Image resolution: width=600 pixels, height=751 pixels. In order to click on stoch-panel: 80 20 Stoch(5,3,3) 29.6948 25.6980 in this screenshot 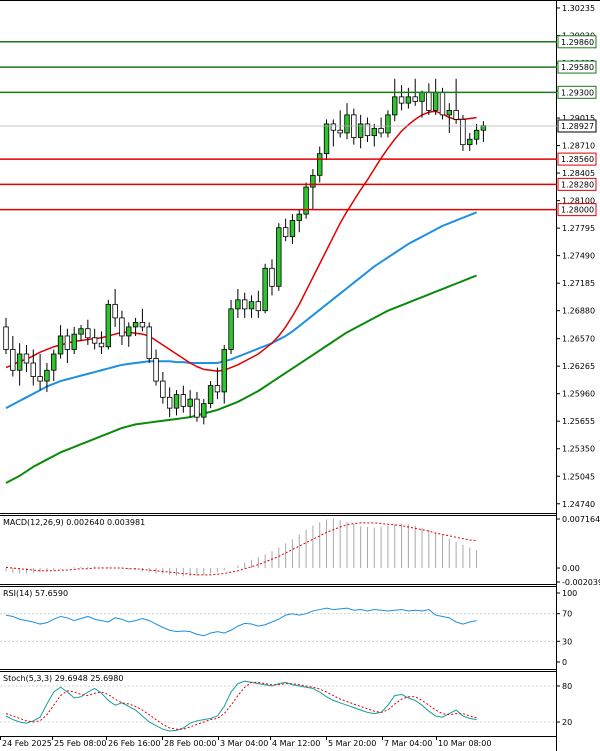, I will do `click(286, 704)`.